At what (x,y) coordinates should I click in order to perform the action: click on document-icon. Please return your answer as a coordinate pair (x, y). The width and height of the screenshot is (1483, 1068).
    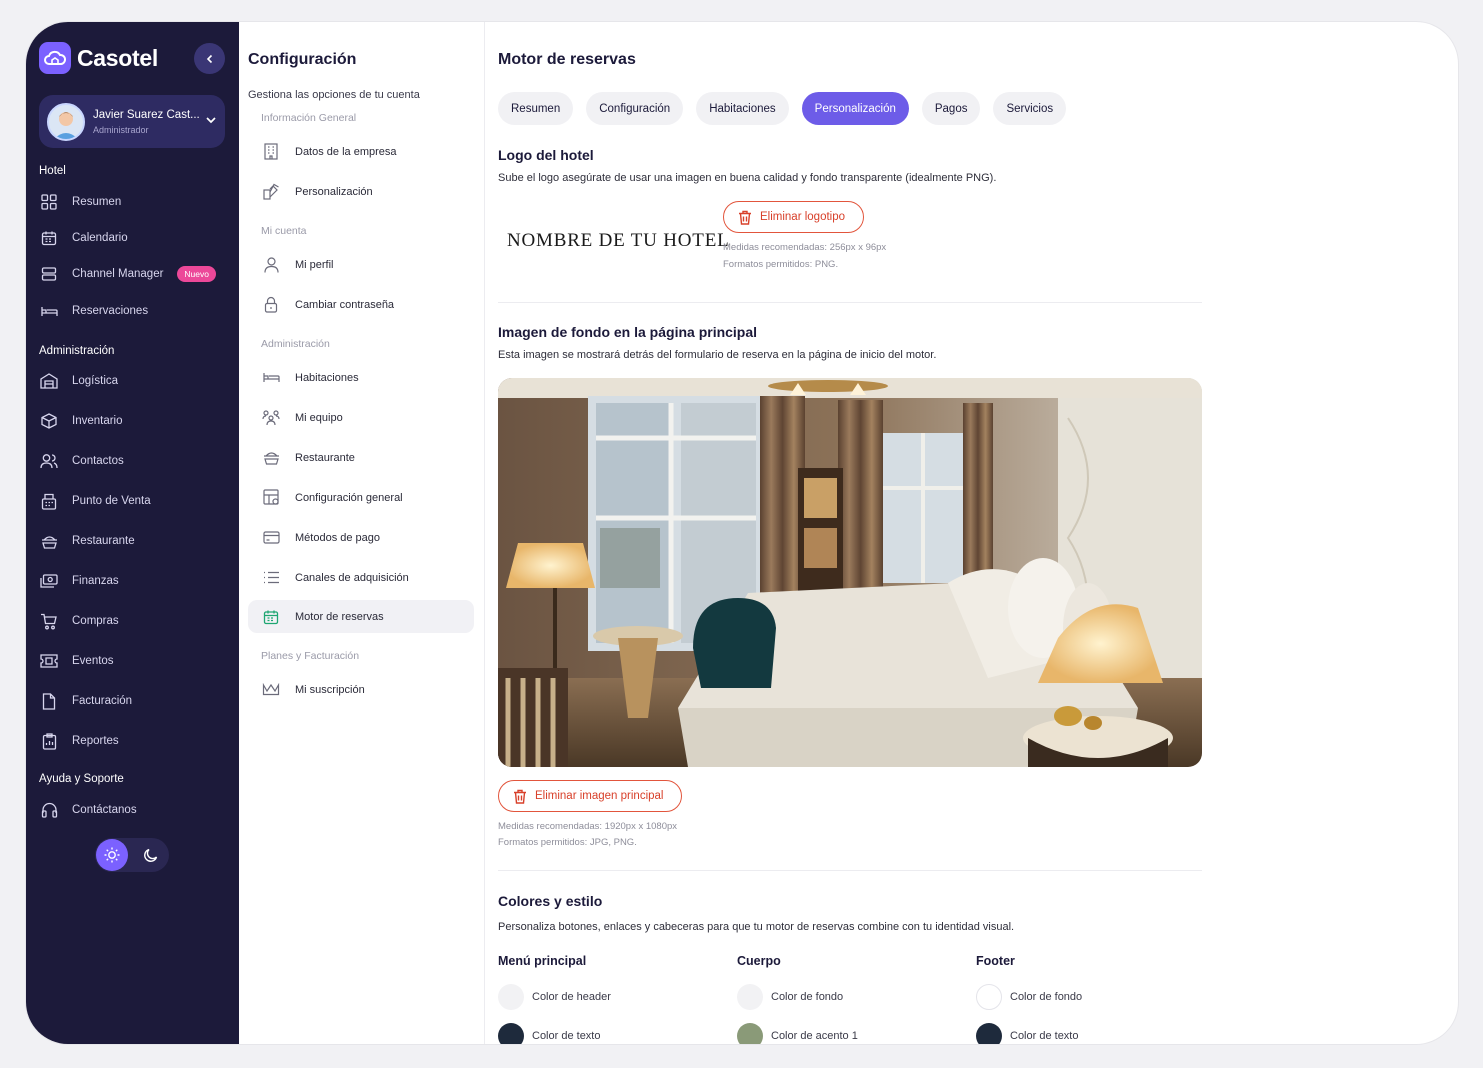
    Looking at the image, I should click on (49, 701).